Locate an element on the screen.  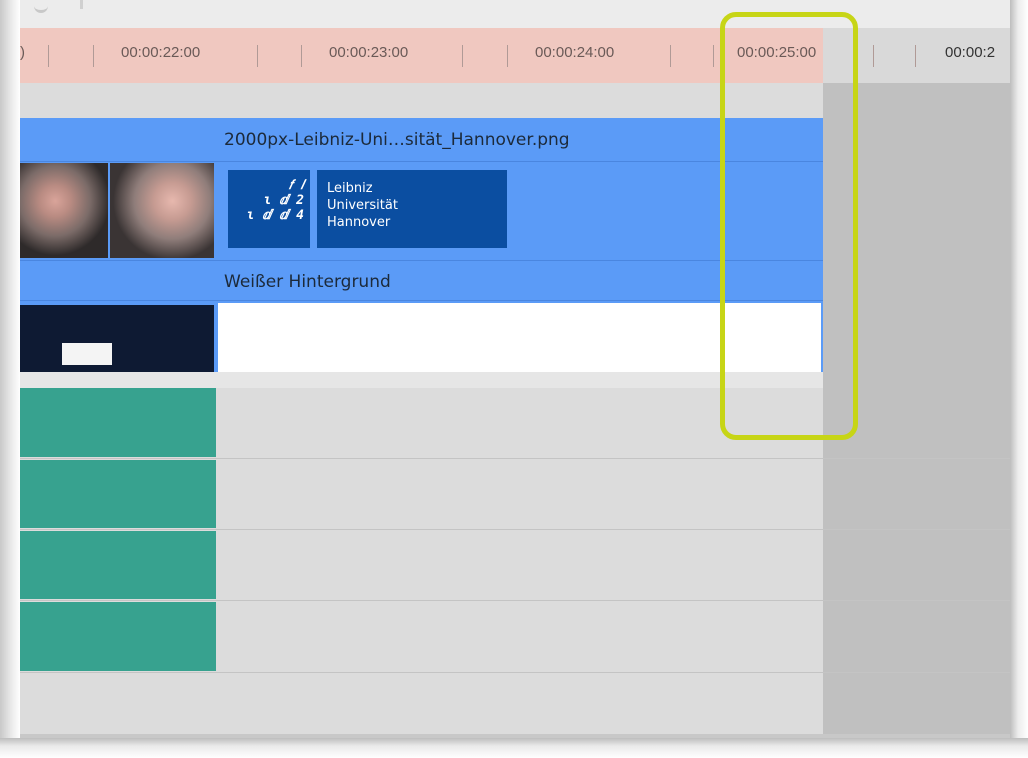
ruler-label: 00:00:2 is located at coordinates (970, 52).